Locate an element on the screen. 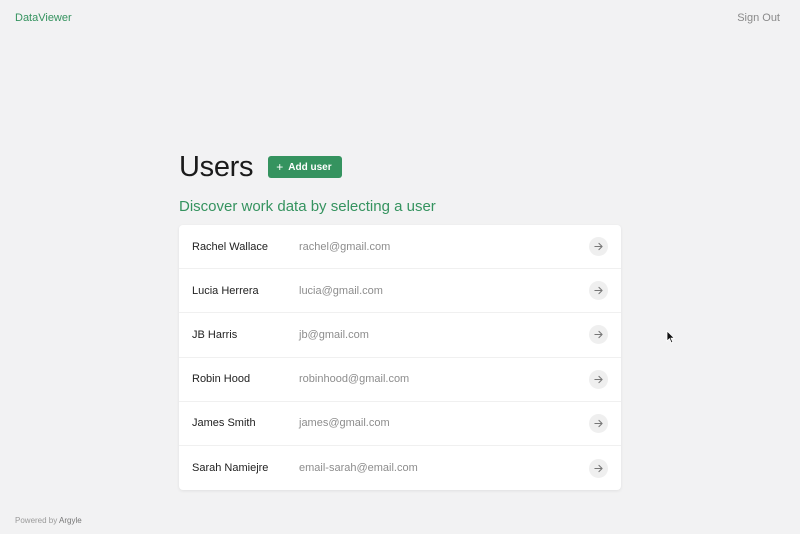 The image size is (800, 534). company-name: Argyle is located at coordinates (70, 520).